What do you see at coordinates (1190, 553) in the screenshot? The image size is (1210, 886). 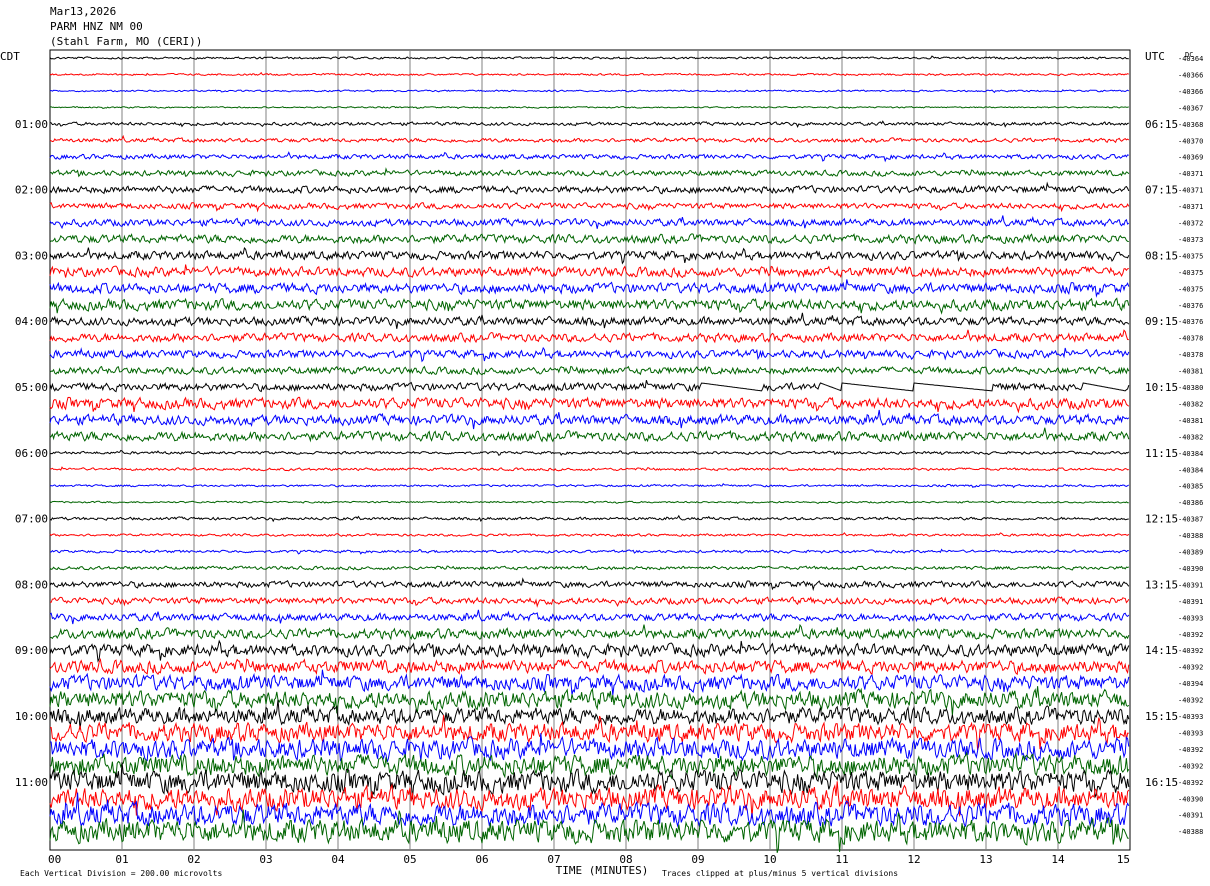 I see `dc-offset-label: -40389` at bounding box center [1190, 553].